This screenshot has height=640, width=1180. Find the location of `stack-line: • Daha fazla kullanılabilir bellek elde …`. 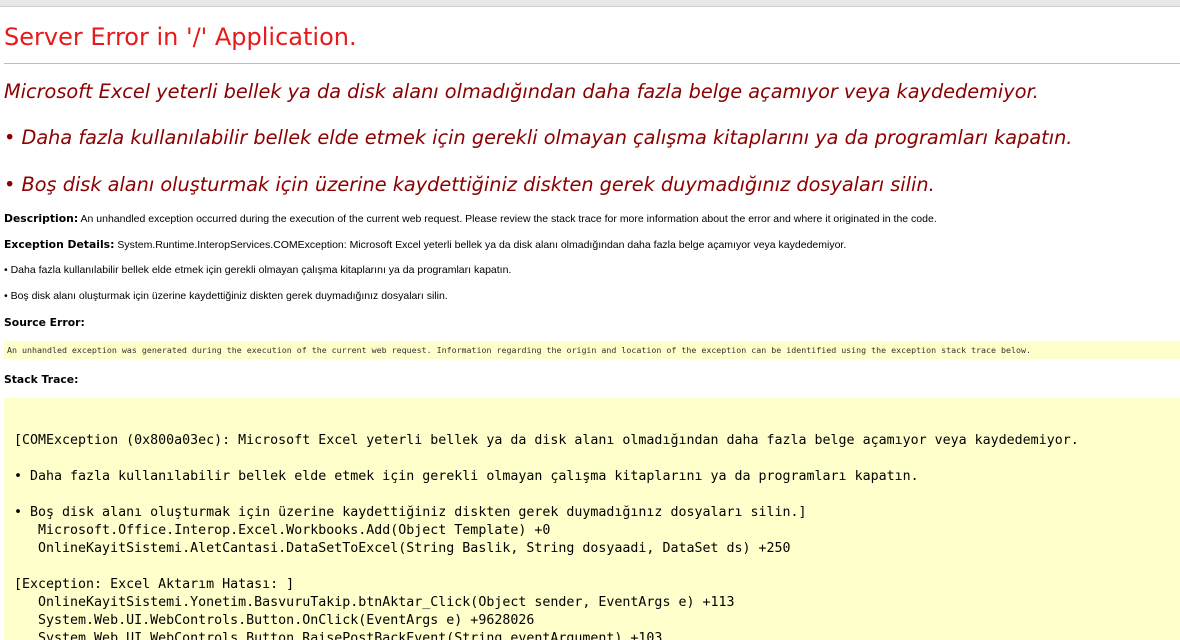

stack-line: • Daha fazla kullanılabilir bellek elde … is located at coordinates (466, 476).